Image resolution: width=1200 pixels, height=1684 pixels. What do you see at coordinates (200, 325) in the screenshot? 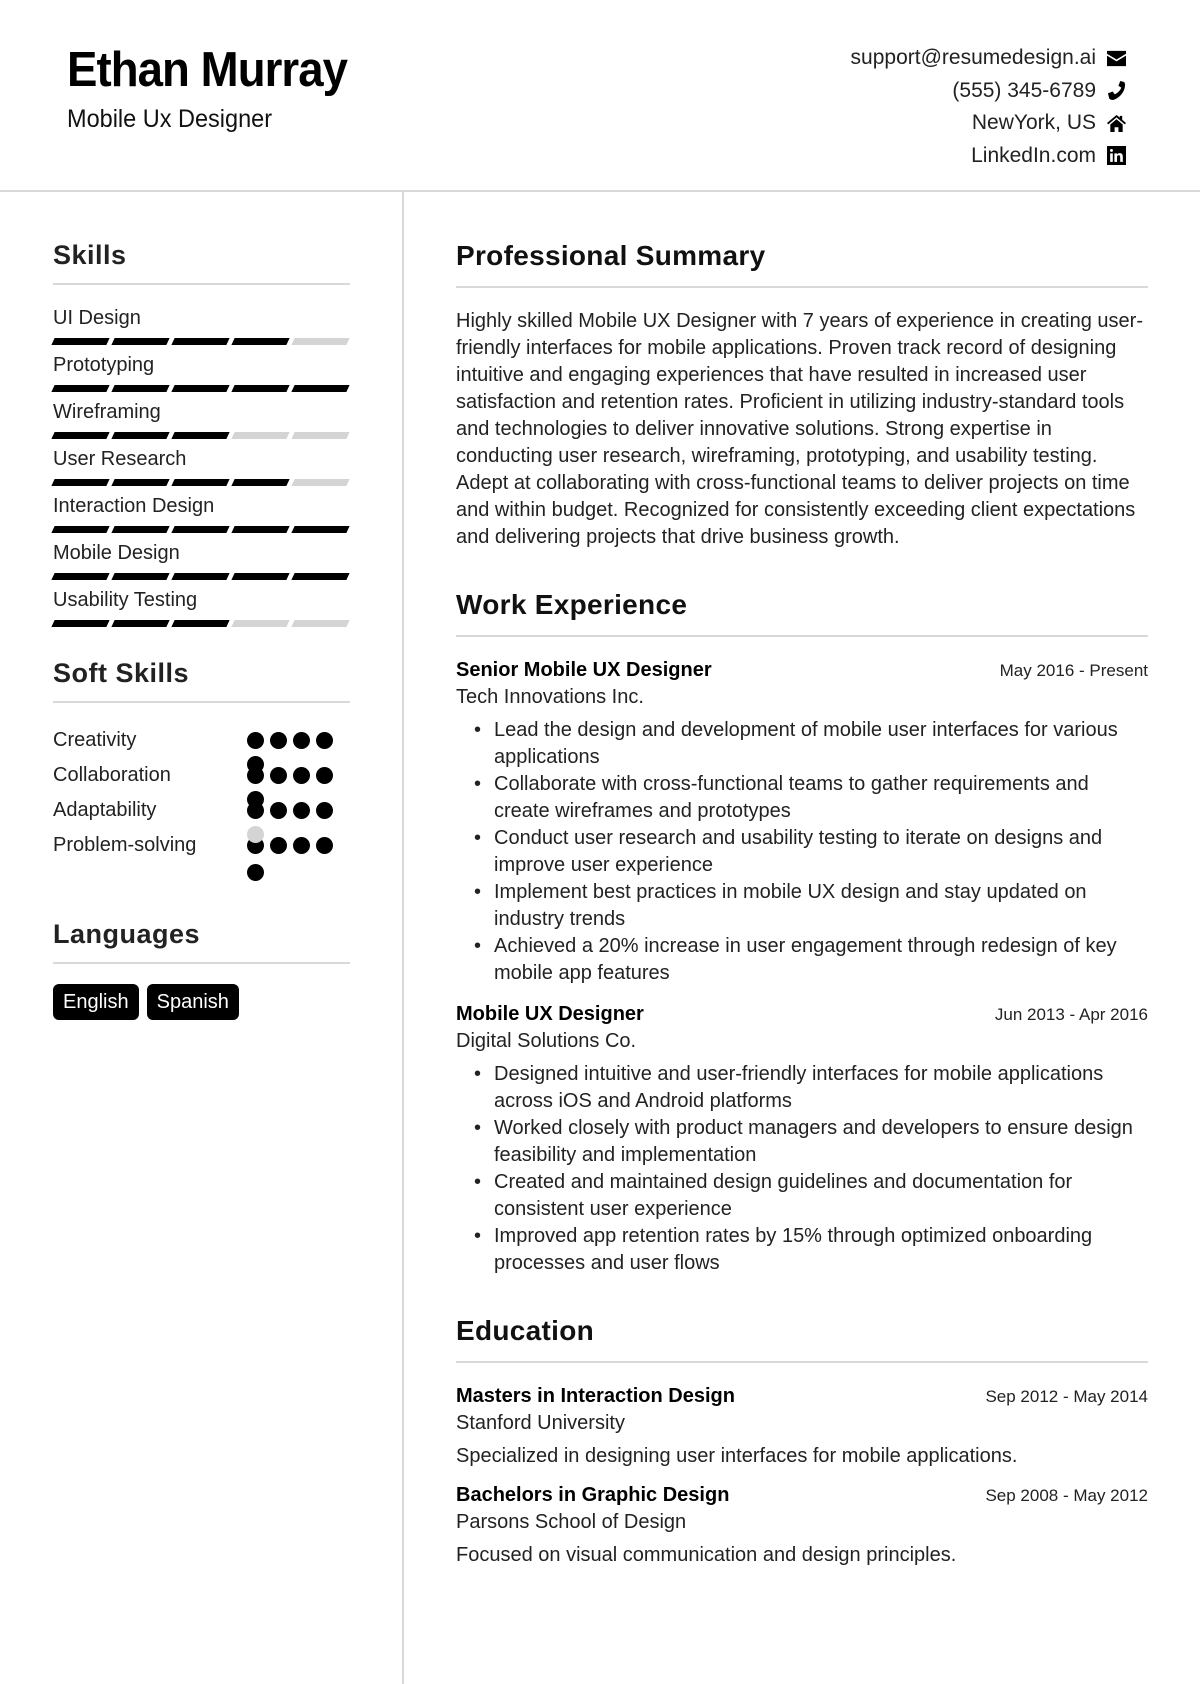
I see `skill-item: UI Design` at bounding box center [200, 325].